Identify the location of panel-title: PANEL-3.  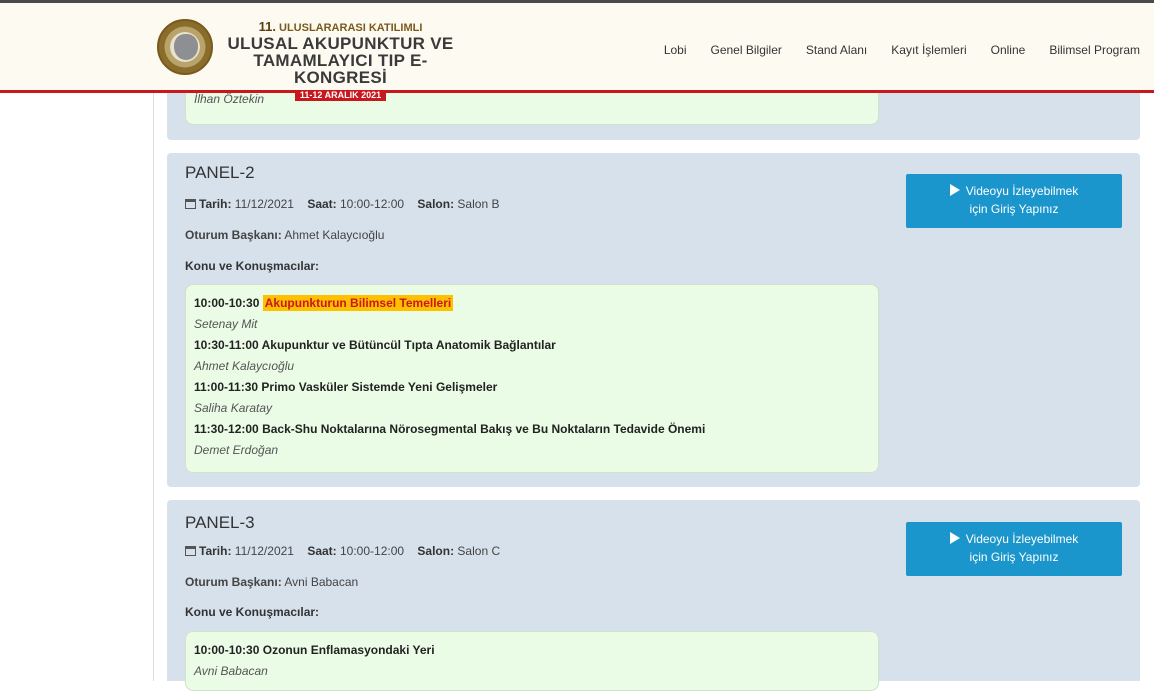
(220, 522).